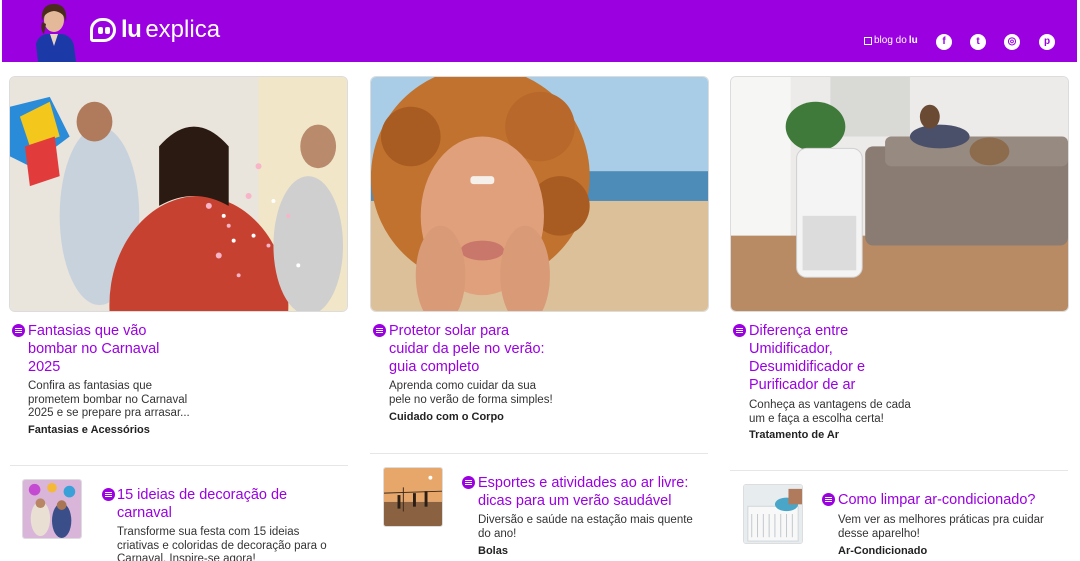  What do you see at coordinates (232, 504) in the screenshot?
I see `card-title: 15 ideias de decoração de carnaval` at bounding box center [232, 504].